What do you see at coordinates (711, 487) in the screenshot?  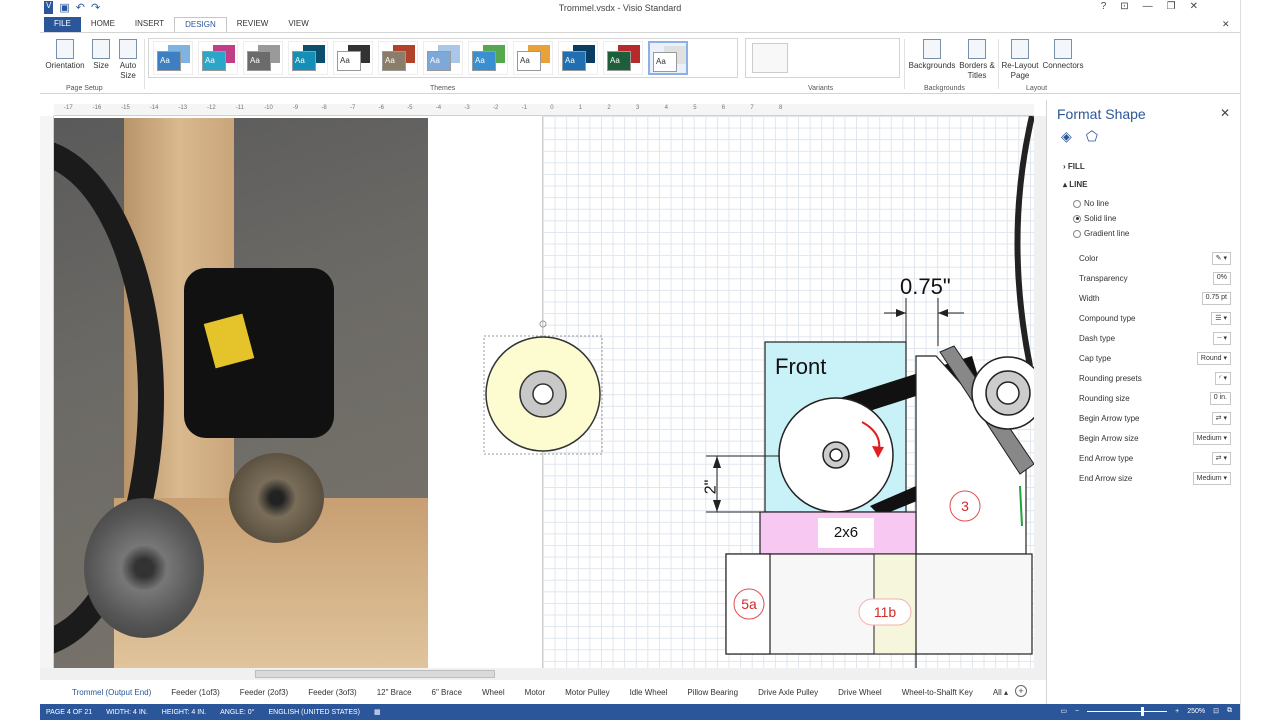 I see `height-dimension-label: 2"` at bounding box center [711, 487].